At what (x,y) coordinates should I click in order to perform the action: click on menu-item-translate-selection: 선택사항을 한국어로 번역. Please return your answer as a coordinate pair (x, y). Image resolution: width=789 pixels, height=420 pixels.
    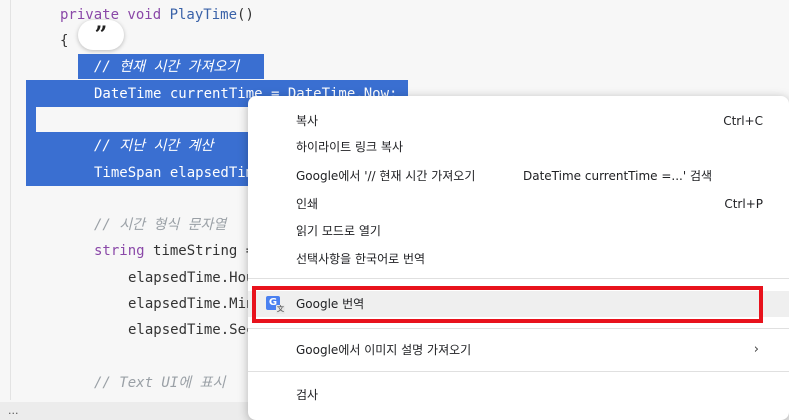
    Looking at the image, I should click on (518, 259).